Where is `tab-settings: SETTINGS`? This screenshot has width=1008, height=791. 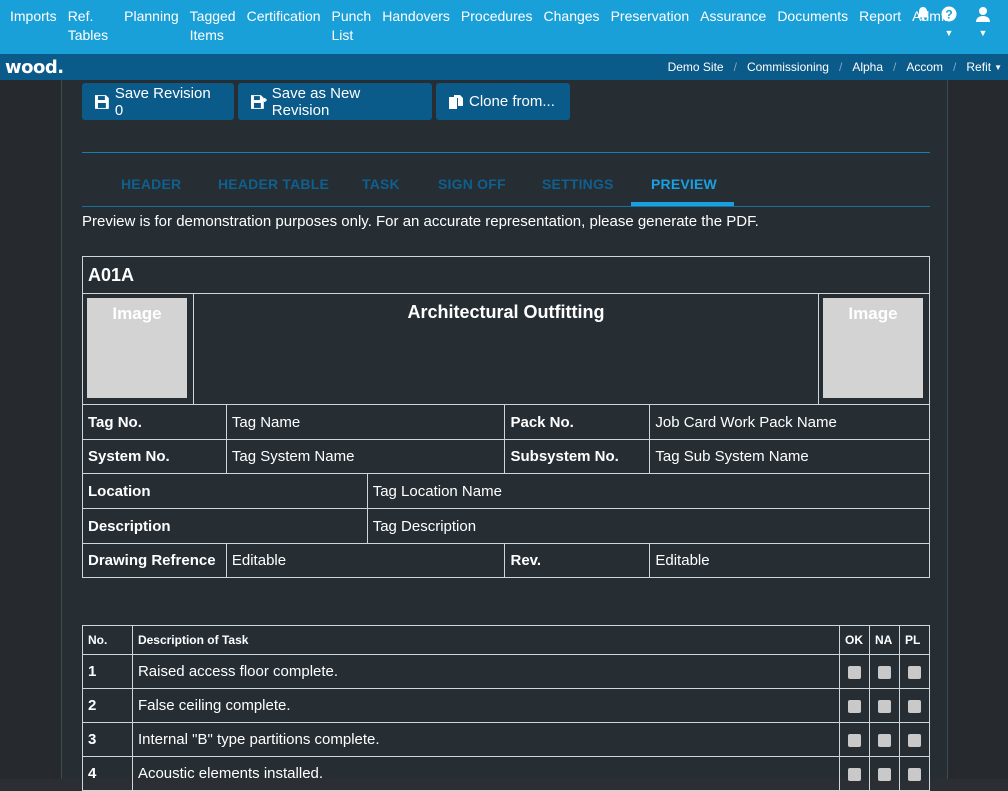
tab-settings: SETTINGS is located at coordinates (578, 184).